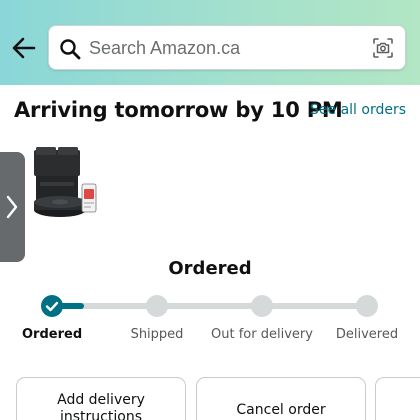 Image resolution: width=420 pixels, height=420 pixels. I want to click on step-dot-ordered, so click(52, 306).